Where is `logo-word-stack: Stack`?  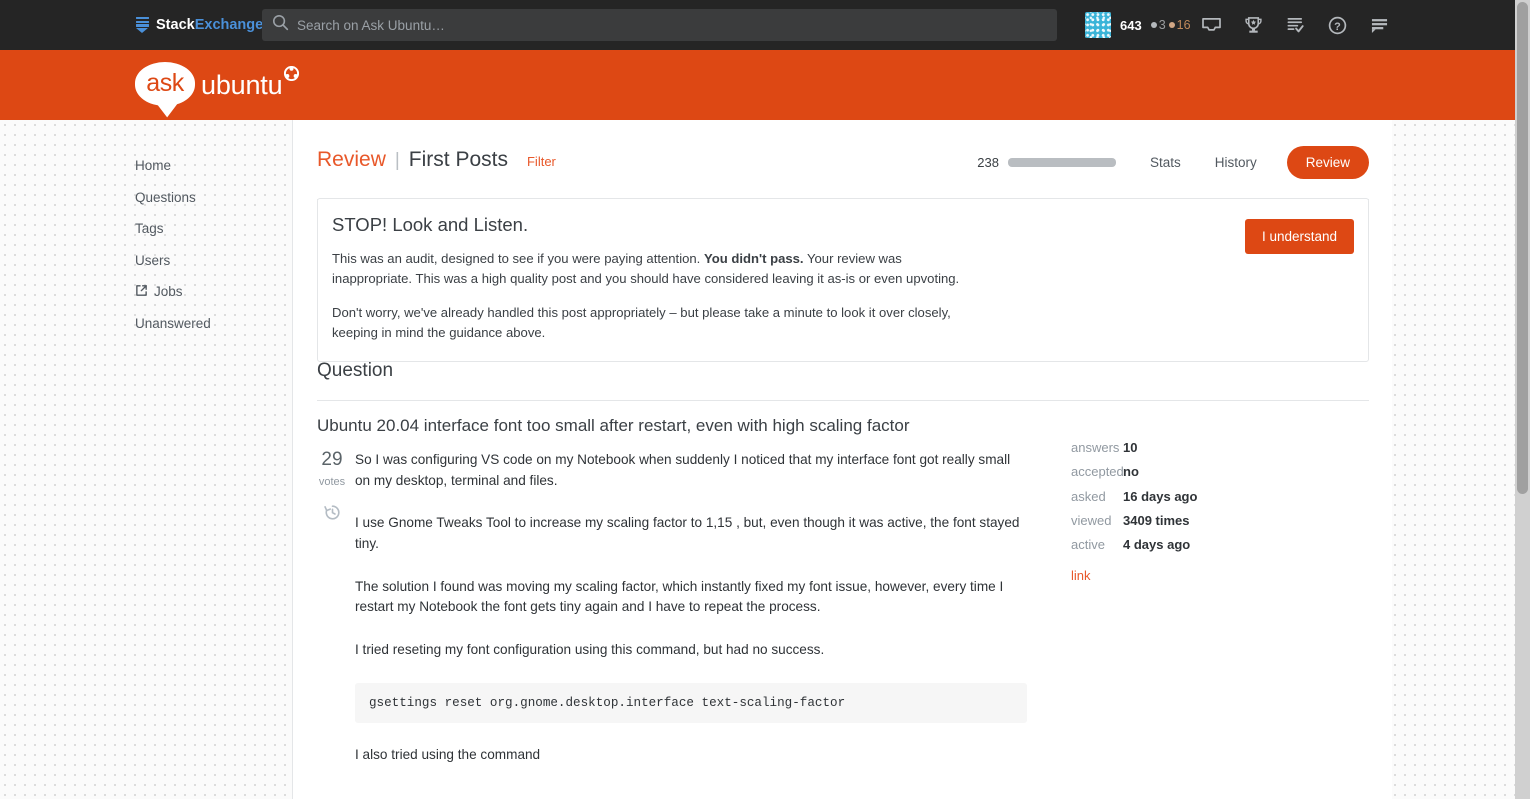 logo-word-stack: Stack is located at coordinates (175, 25).